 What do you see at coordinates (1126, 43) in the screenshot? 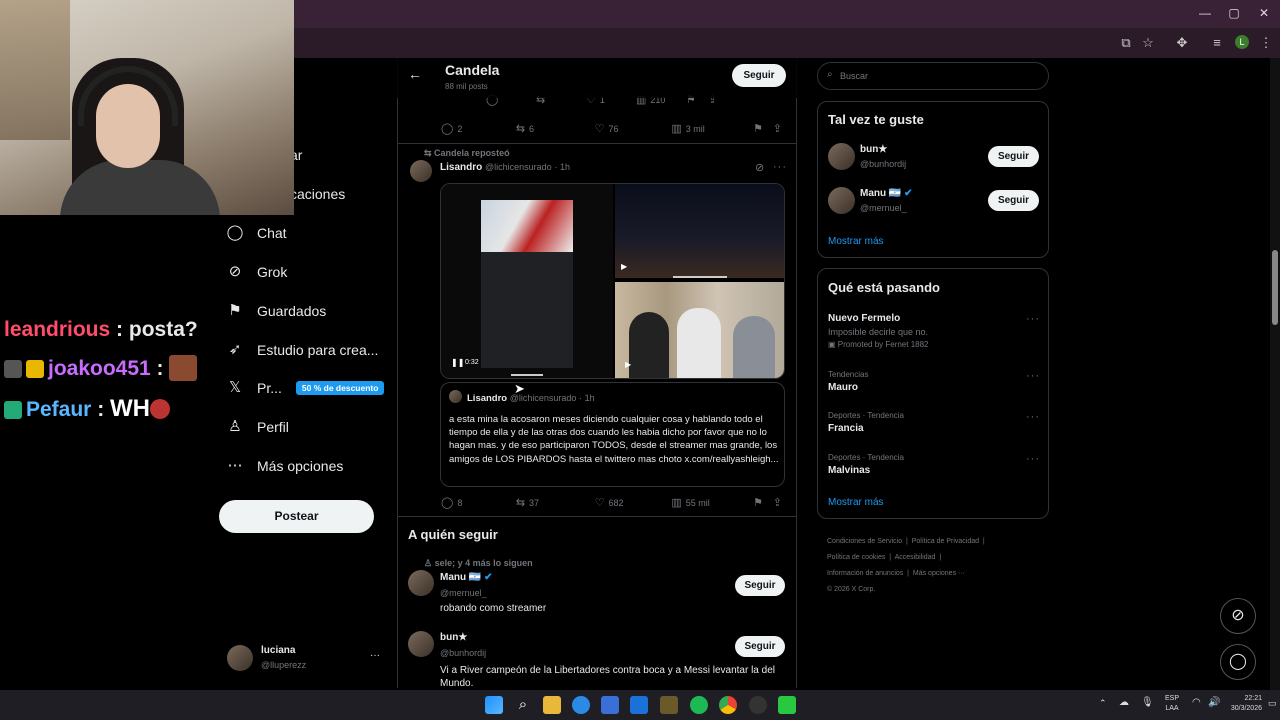
I see `cast-icon: ⧉` at bounding box center [1126, 43].